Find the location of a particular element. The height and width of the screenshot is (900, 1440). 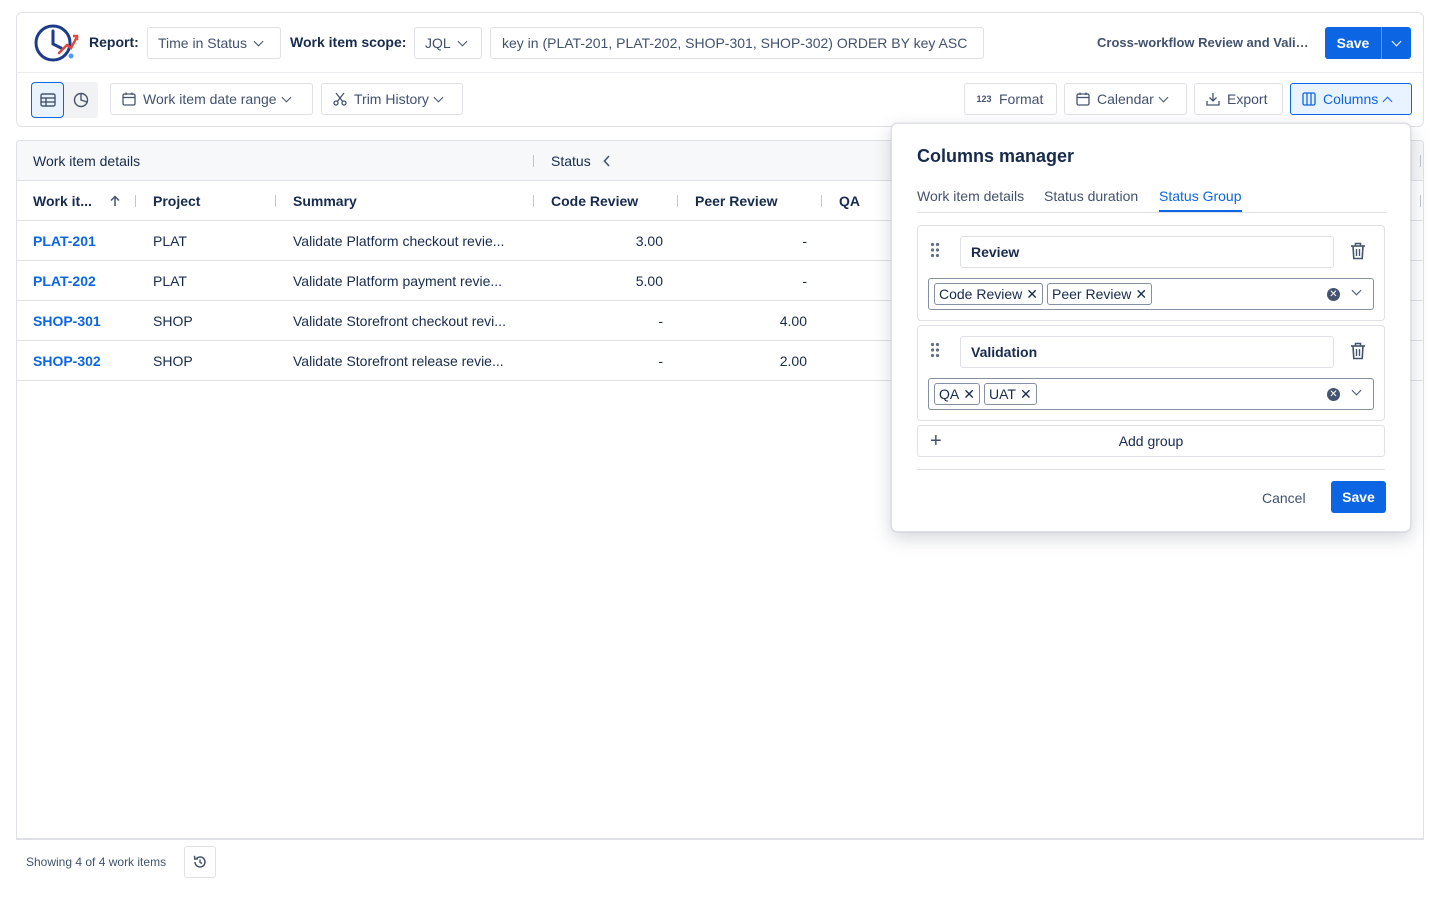

refresh-button is located at coordinates (200, 862).